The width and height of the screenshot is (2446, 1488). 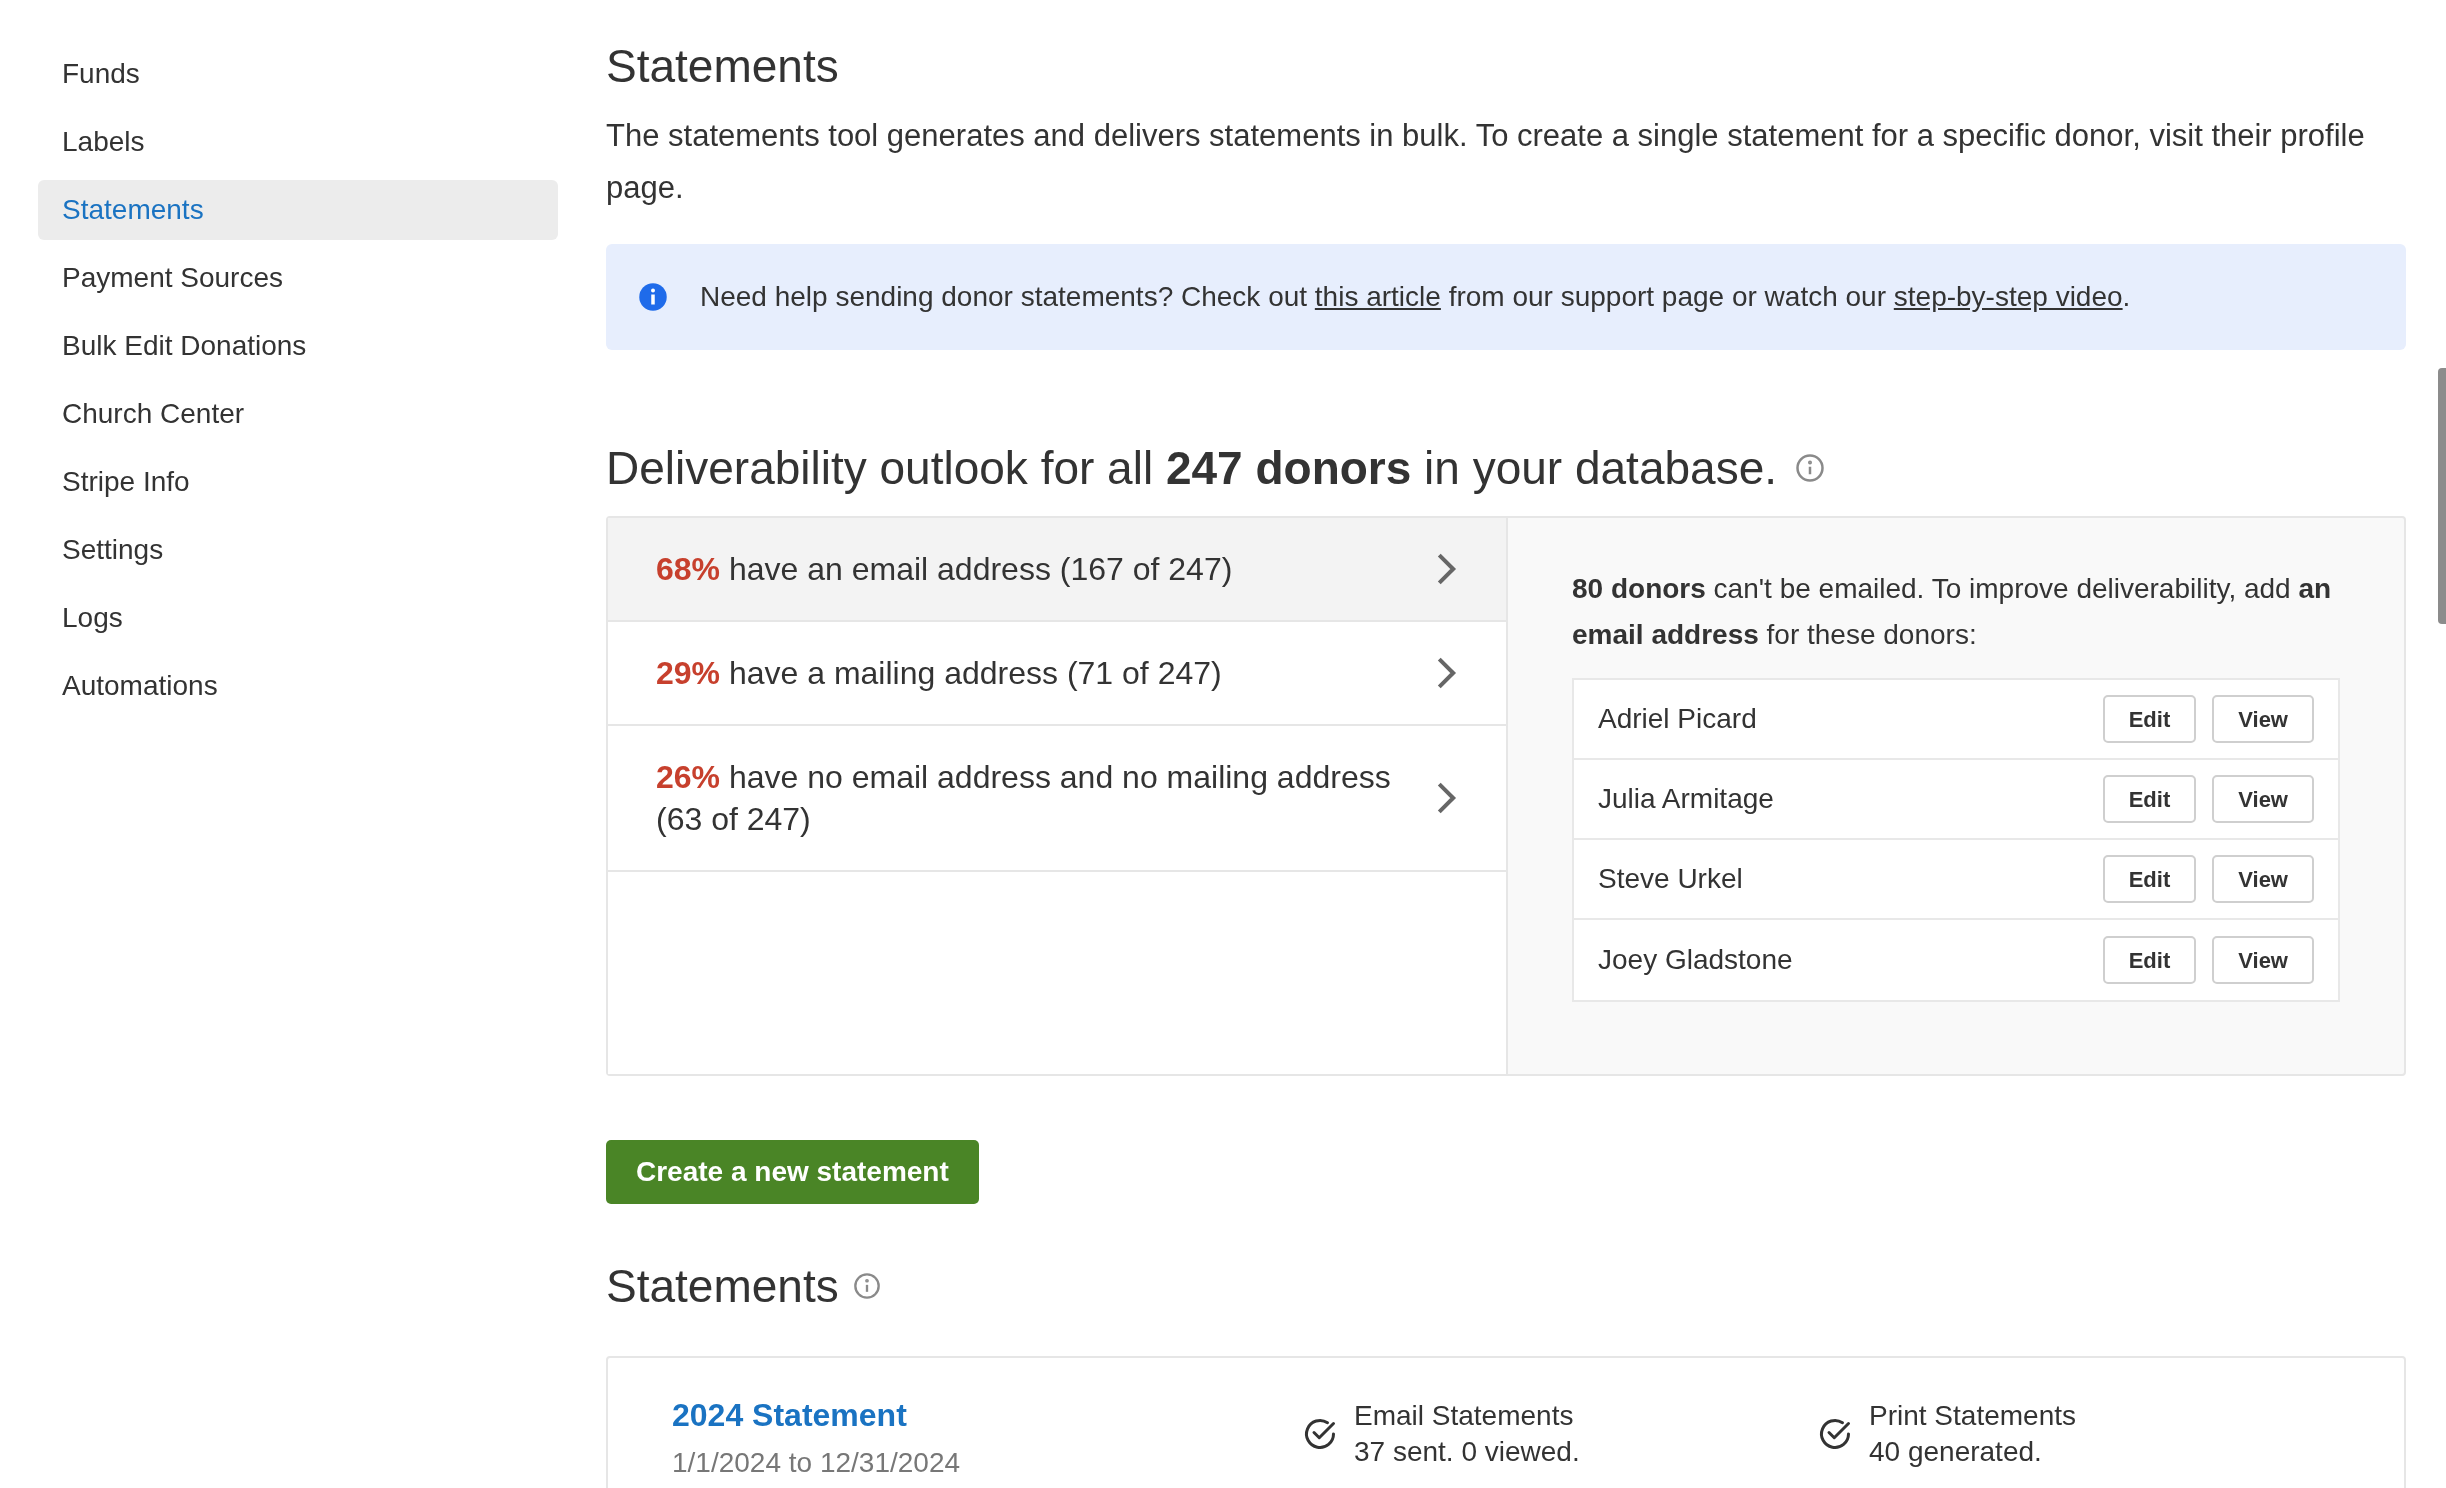 What do you see at coordinates (298, 618) in the screenshot?
I see `sidebar-item: Logs` at bounding box center [298, 618].